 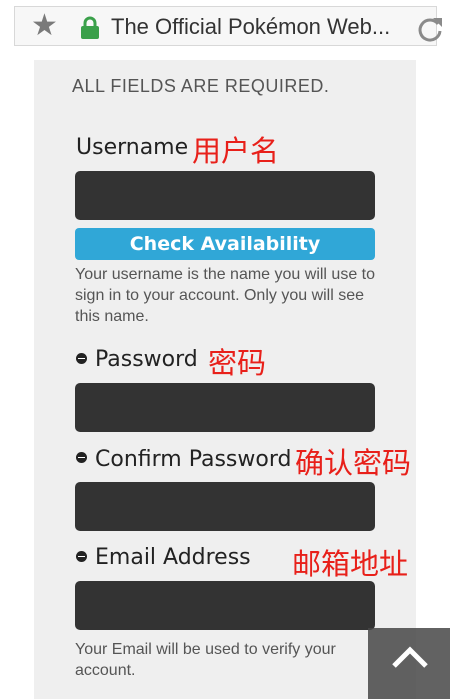 I want to click on scroll-top-button, so click(x=409, y=663).